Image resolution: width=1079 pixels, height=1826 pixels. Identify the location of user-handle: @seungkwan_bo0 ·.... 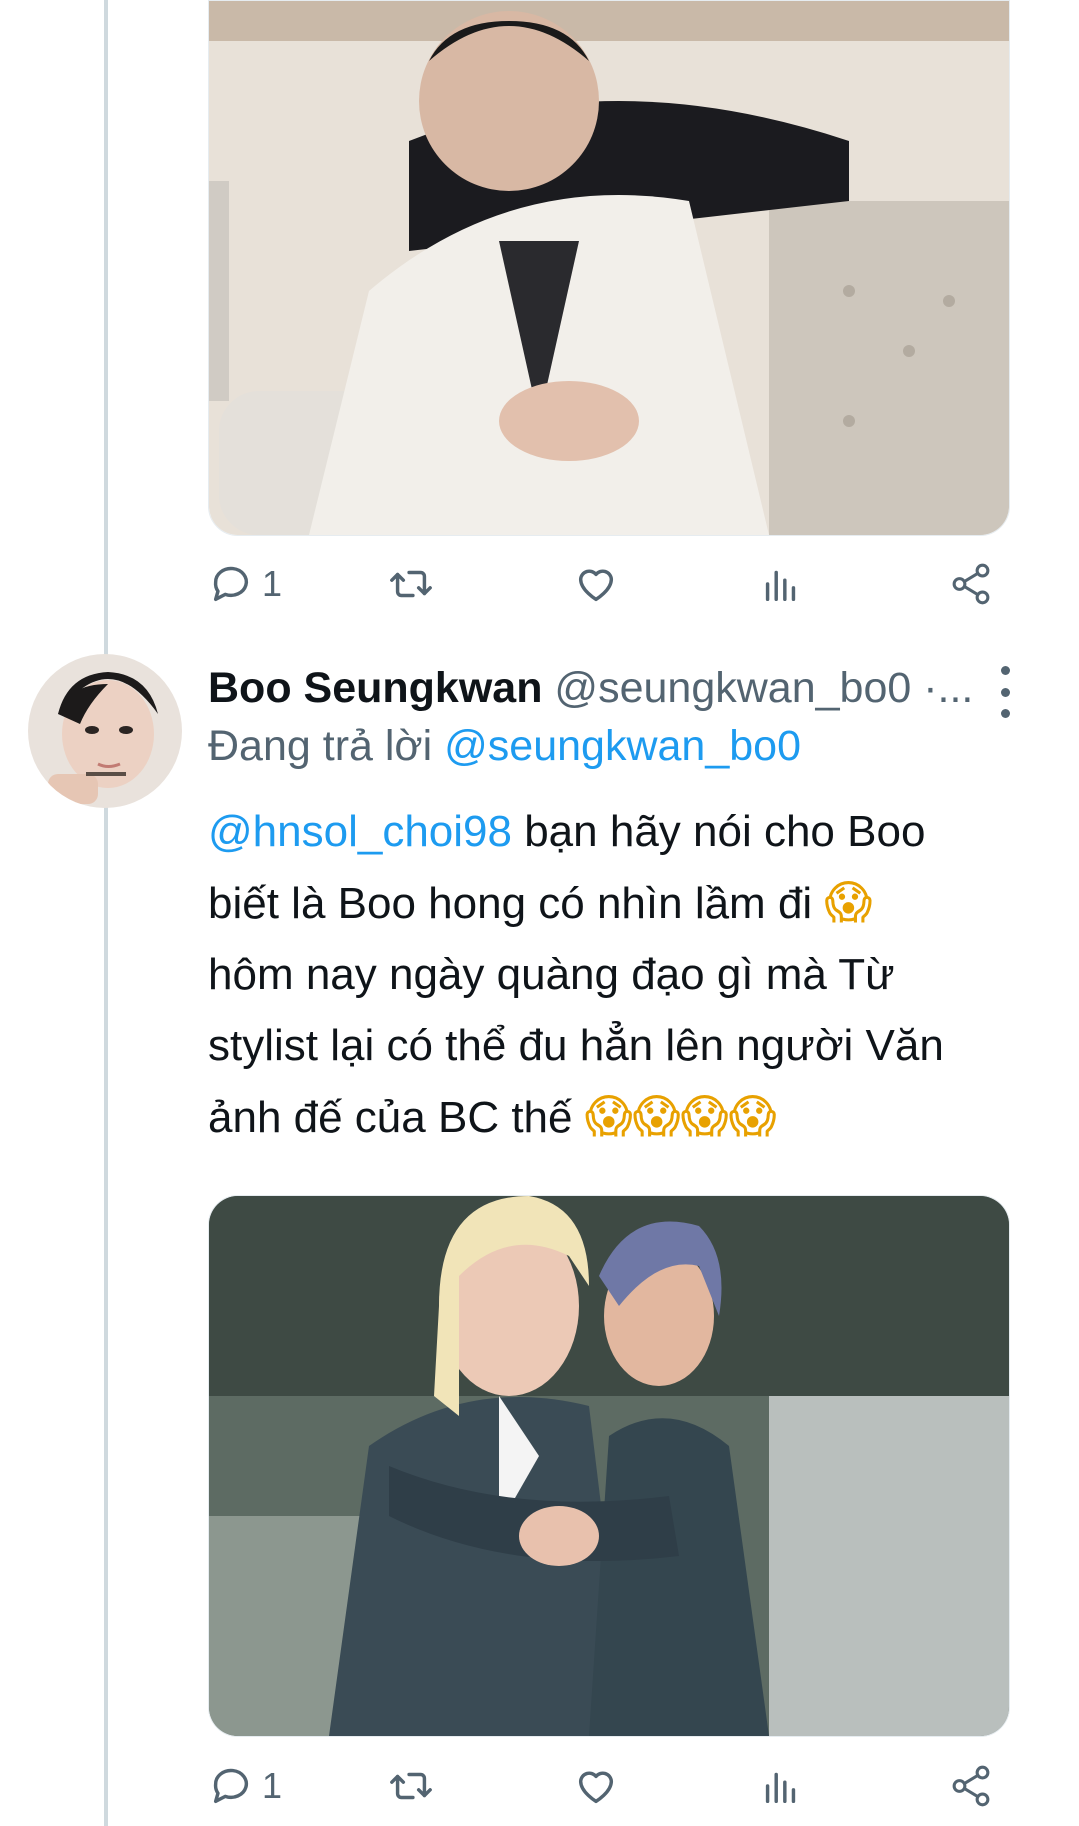
(763, 688).